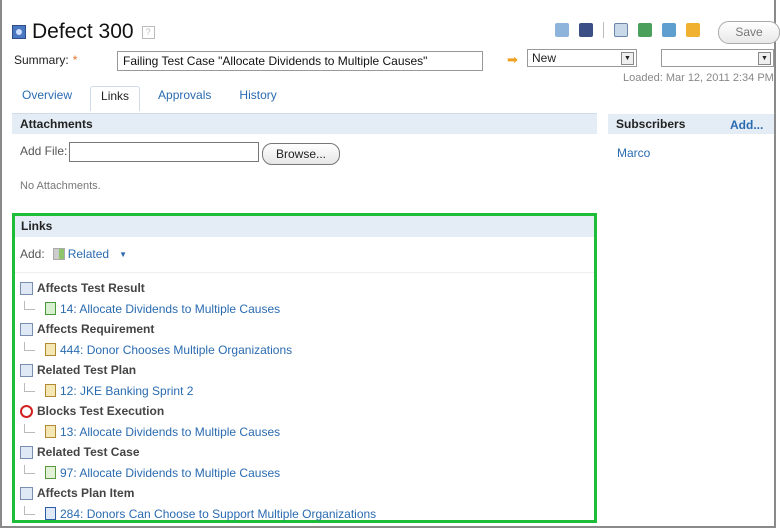  I want to click on tab-links: Links, so click(115, 98).